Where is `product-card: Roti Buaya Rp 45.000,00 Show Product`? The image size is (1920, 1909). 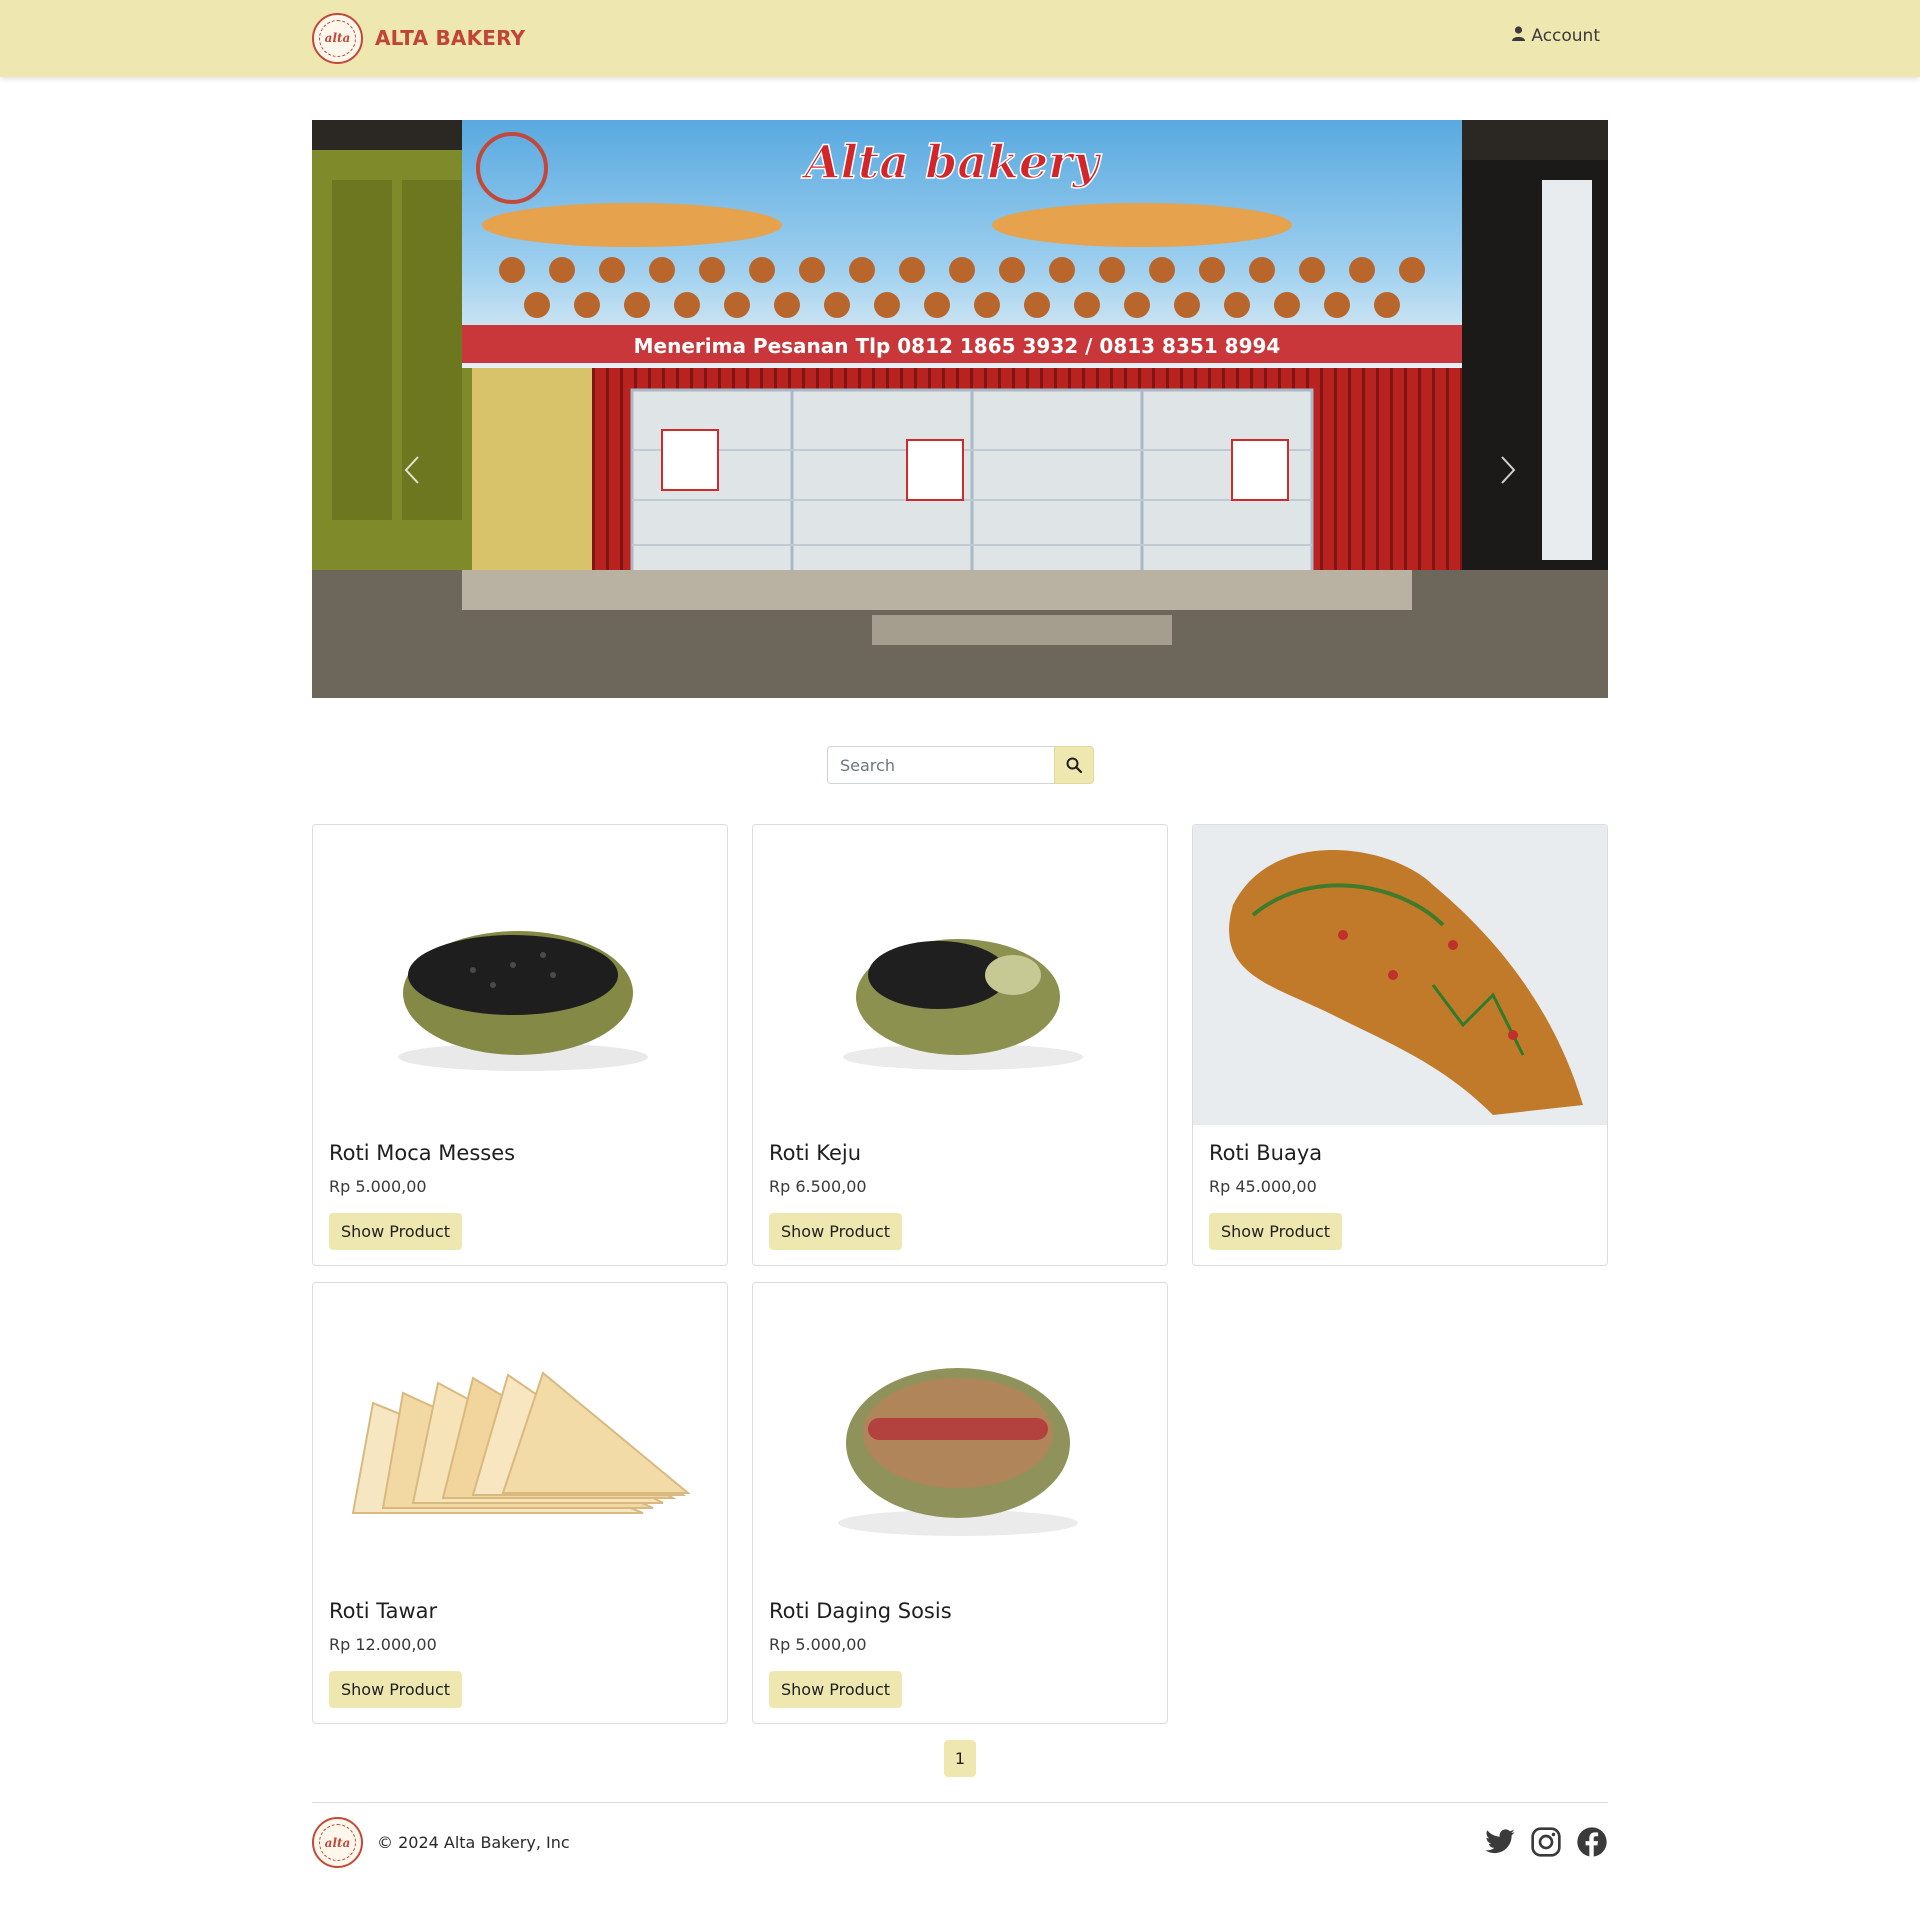 product-card: Roti Buaya Rp 45.000,00 Show Product is located at coordinates (1400, 1045).